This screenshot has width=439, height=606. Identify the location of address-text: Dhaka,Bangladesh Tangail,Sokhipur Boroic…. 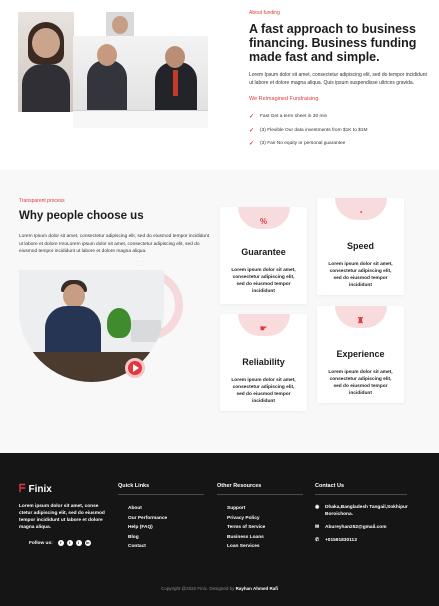
(366, 511).